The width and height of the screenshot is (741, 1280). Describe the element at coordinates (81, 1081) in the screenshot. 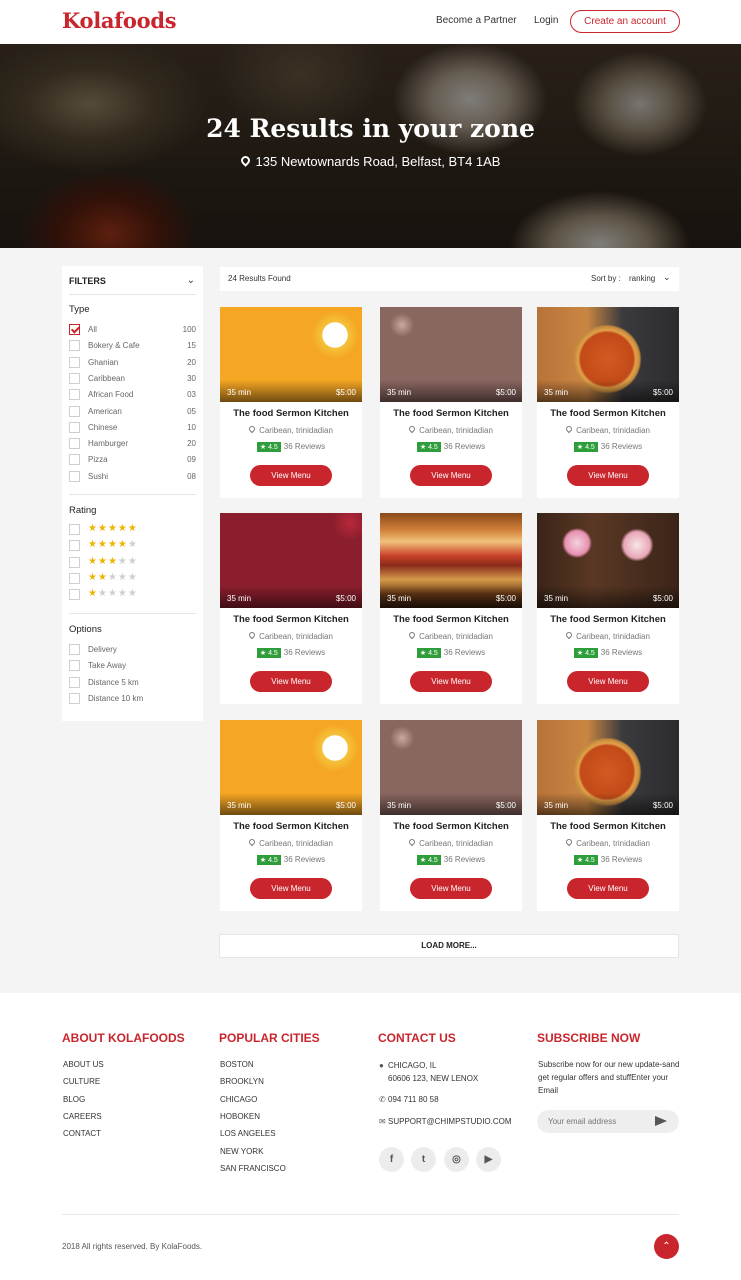

I see `footer-about-link: CULTURE` at that location.